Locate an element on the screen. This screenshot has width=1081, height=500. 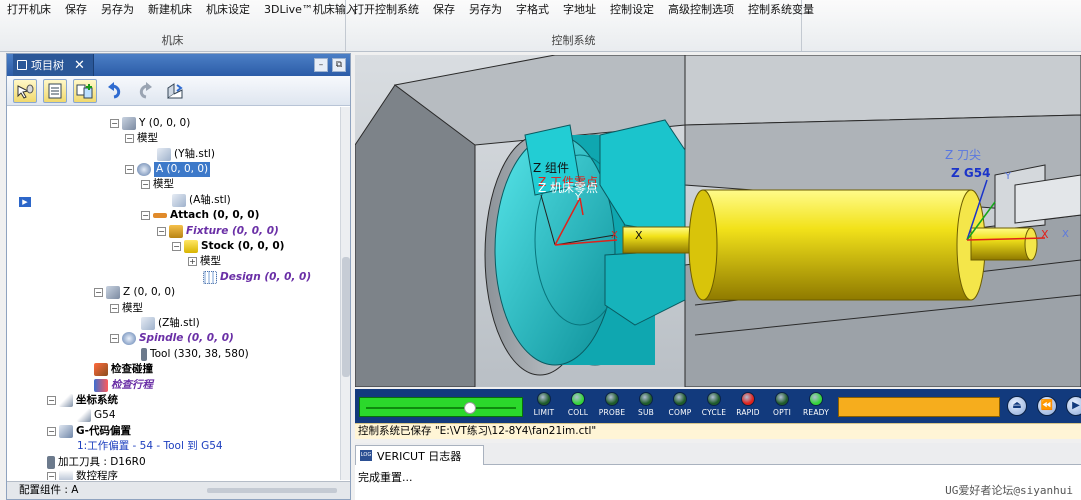
tree-node-spindle: − Spindle (0, 0, 0) is located at coordinates (172, 338).